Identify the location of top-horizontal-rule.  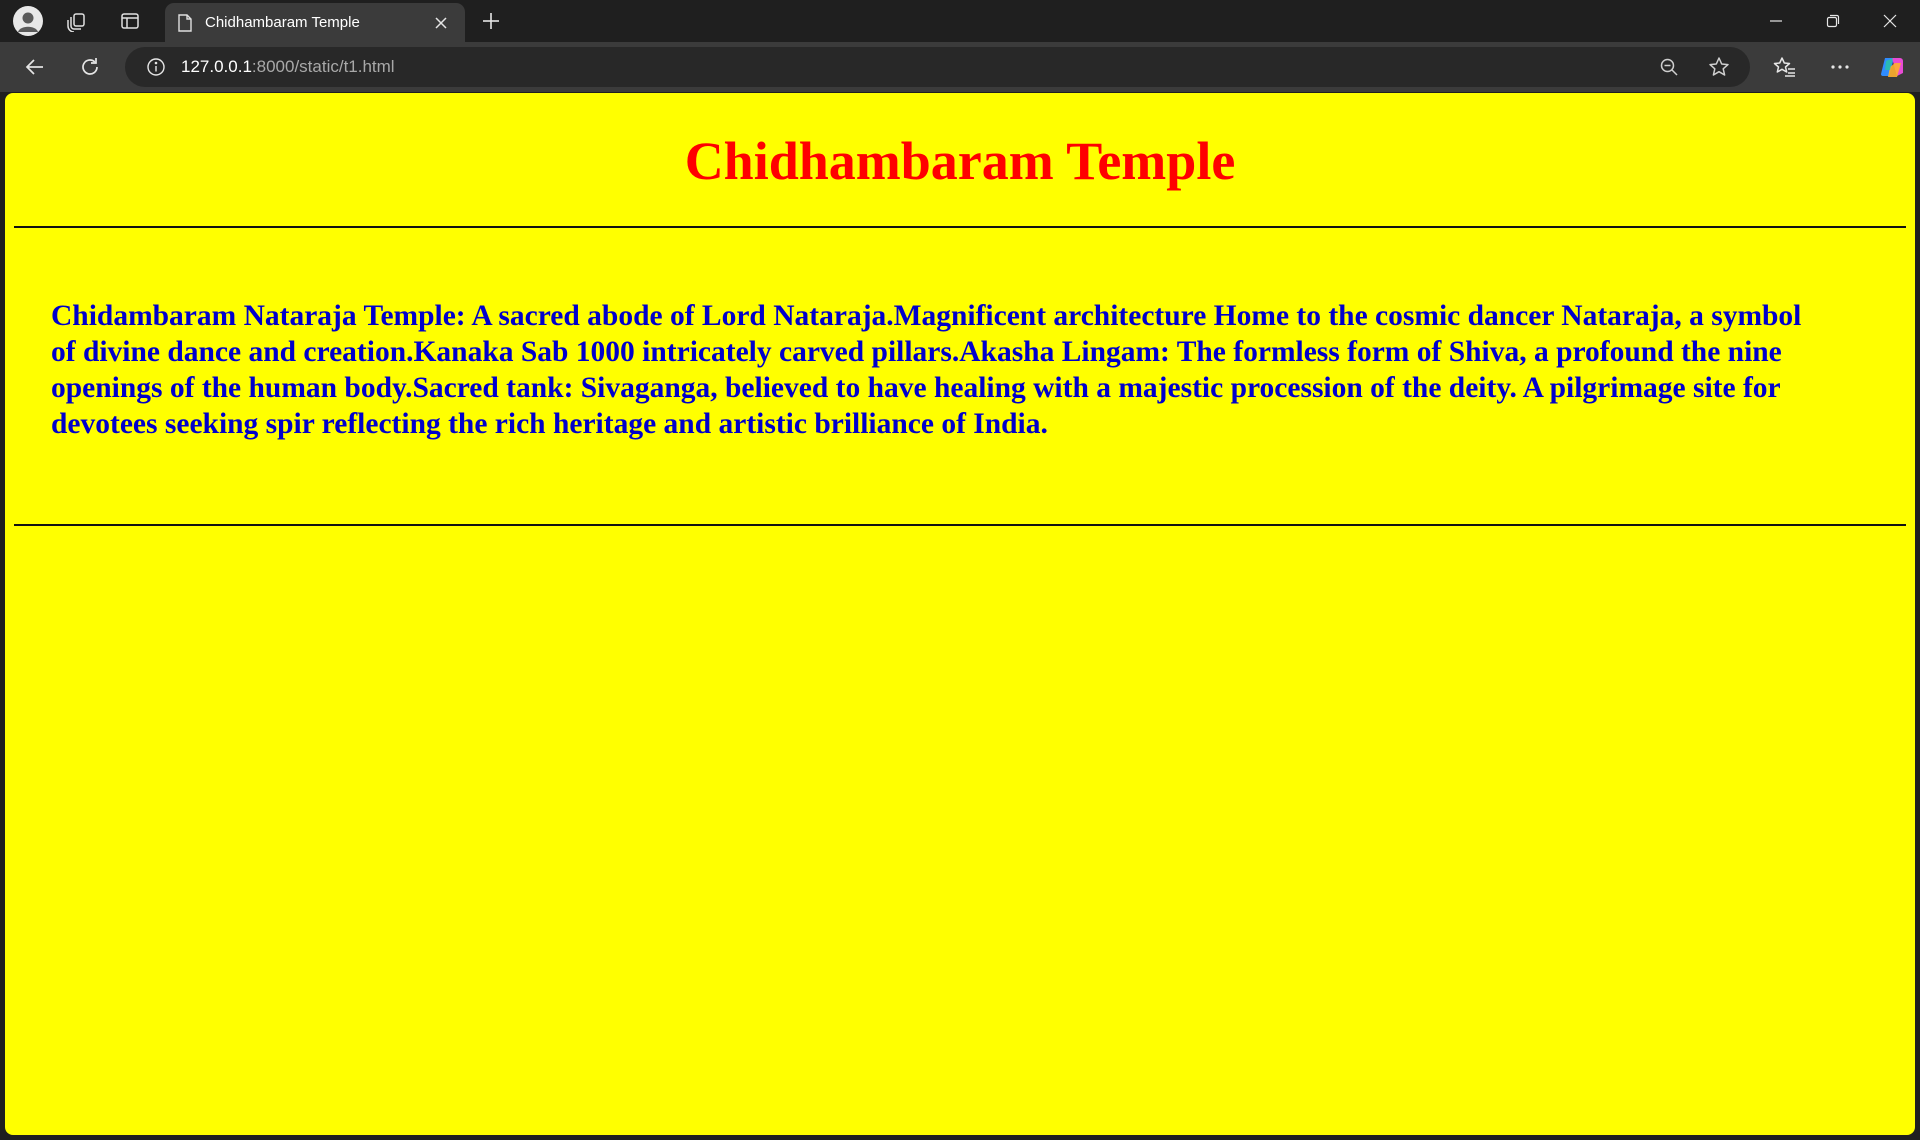
(960, 227).